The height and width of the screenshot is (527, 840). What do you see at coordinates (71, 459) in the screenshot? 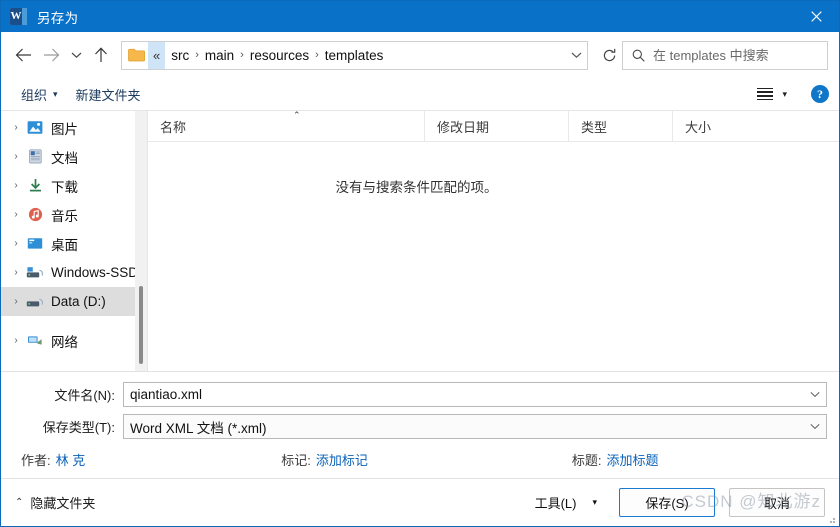
I see `author-value: 林 克` at bounding box center [71, 459].